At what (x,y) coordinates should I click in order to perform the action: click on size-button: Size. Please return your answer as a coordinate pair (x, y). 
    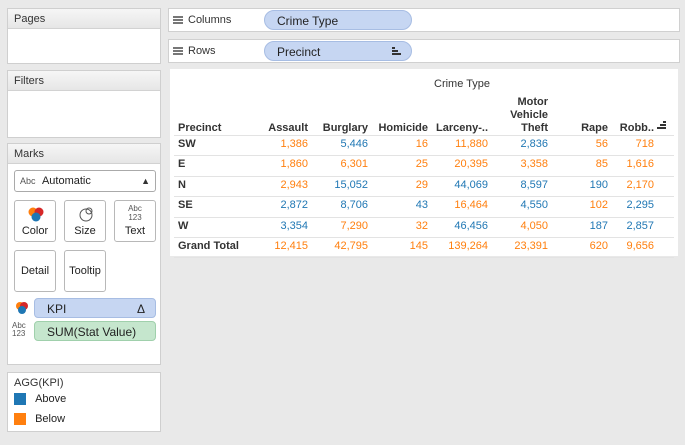
    Looking at the image, I should click on (85, 221).